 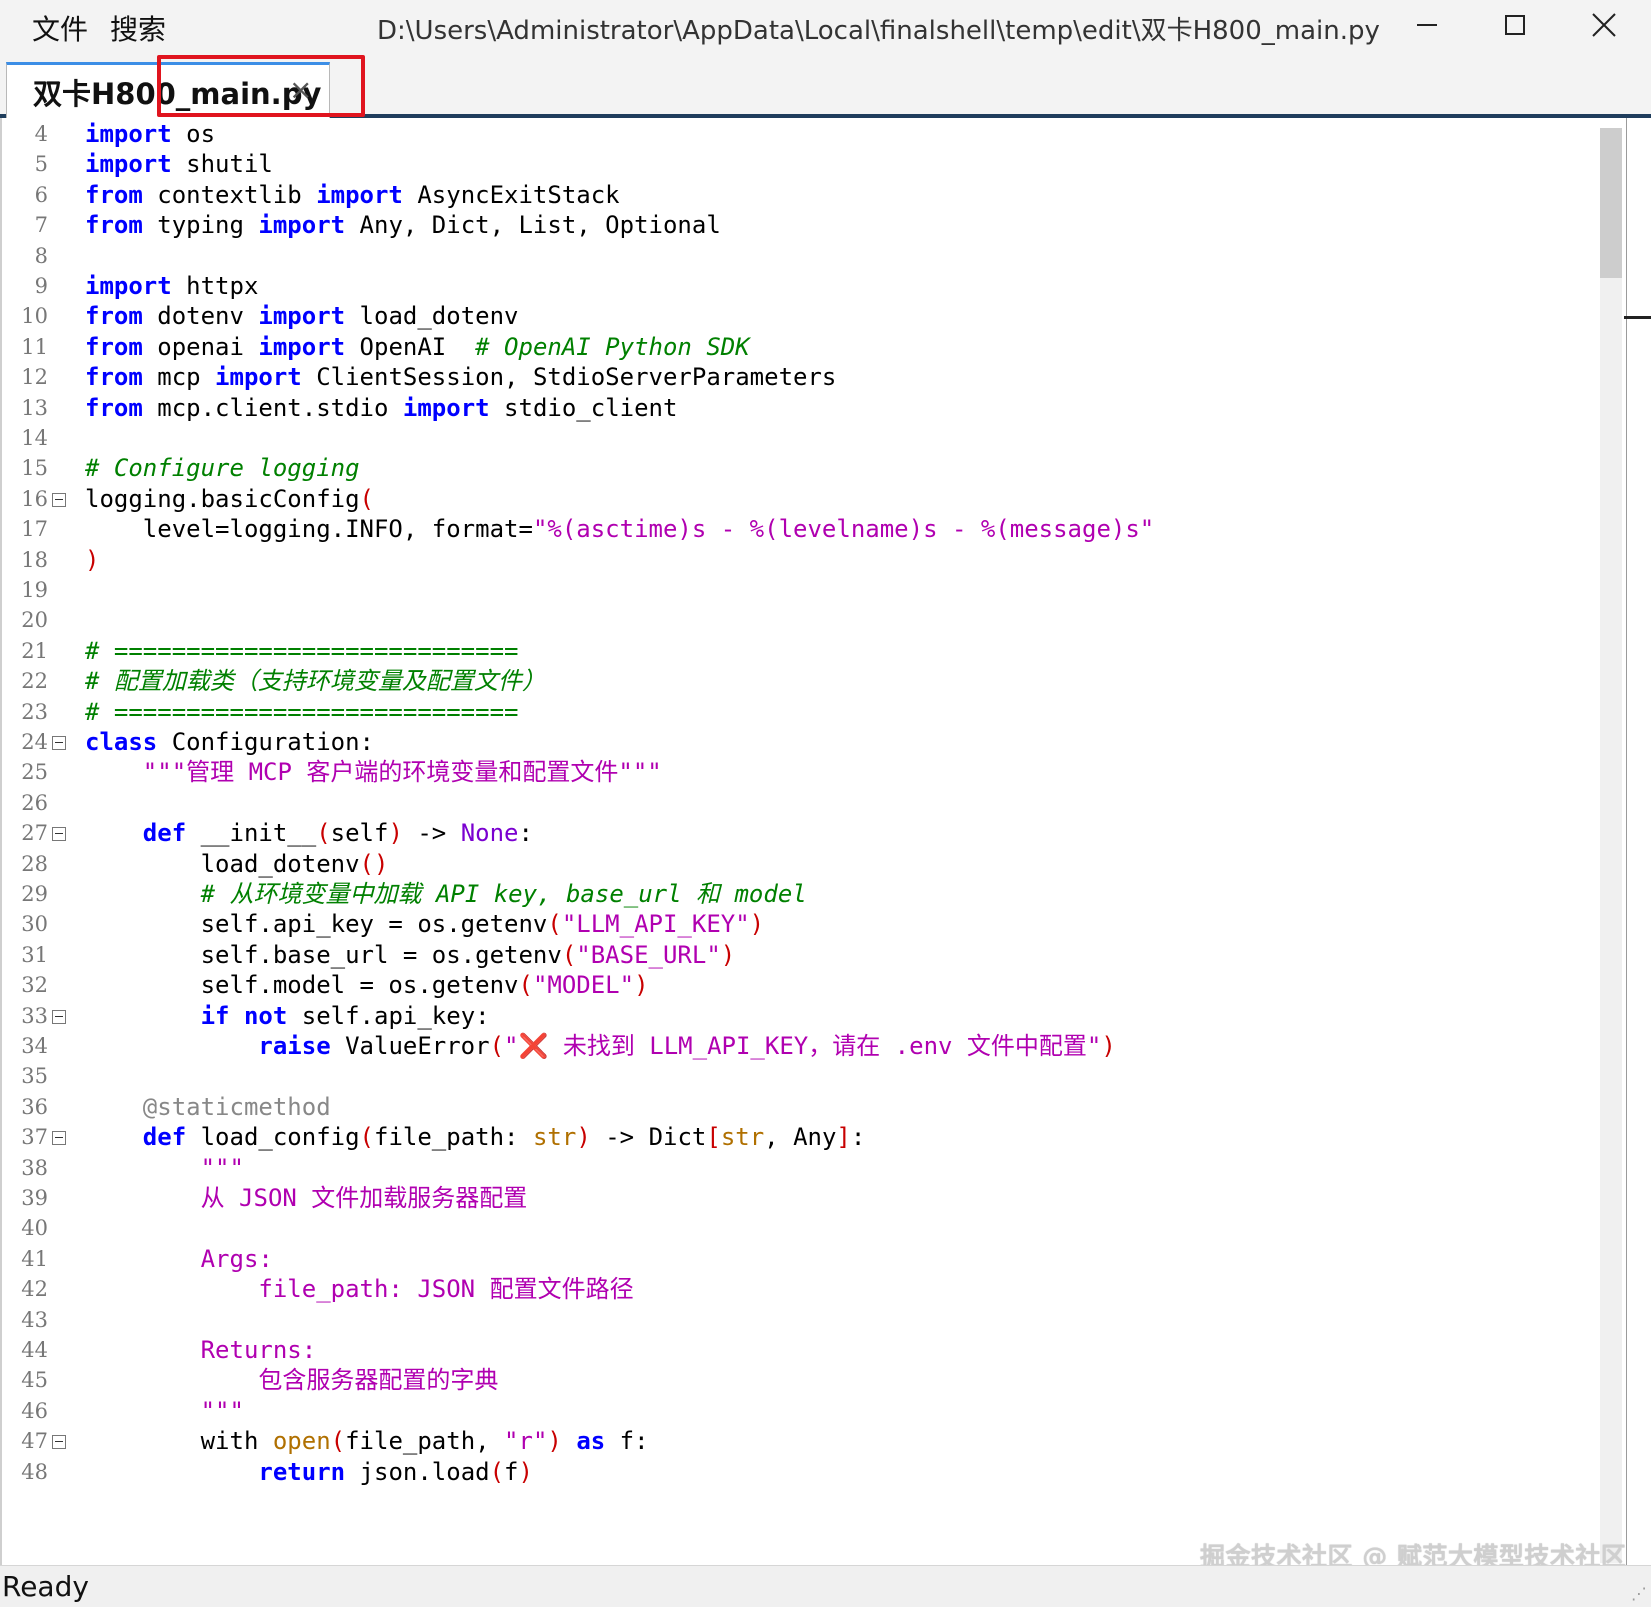 I want to click on red-highlight-annotation, so click(x=261, y=86).